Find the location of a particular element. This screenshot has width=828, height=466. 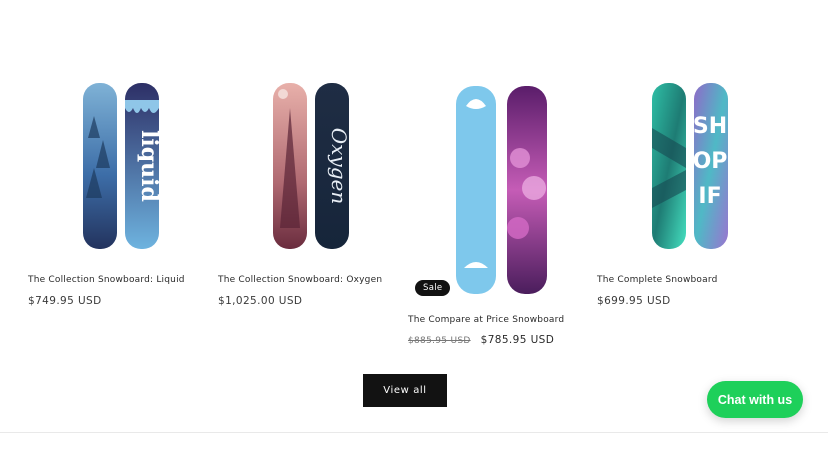

product-image-oxygen: Oxygen is located at coordinates (307, 167).